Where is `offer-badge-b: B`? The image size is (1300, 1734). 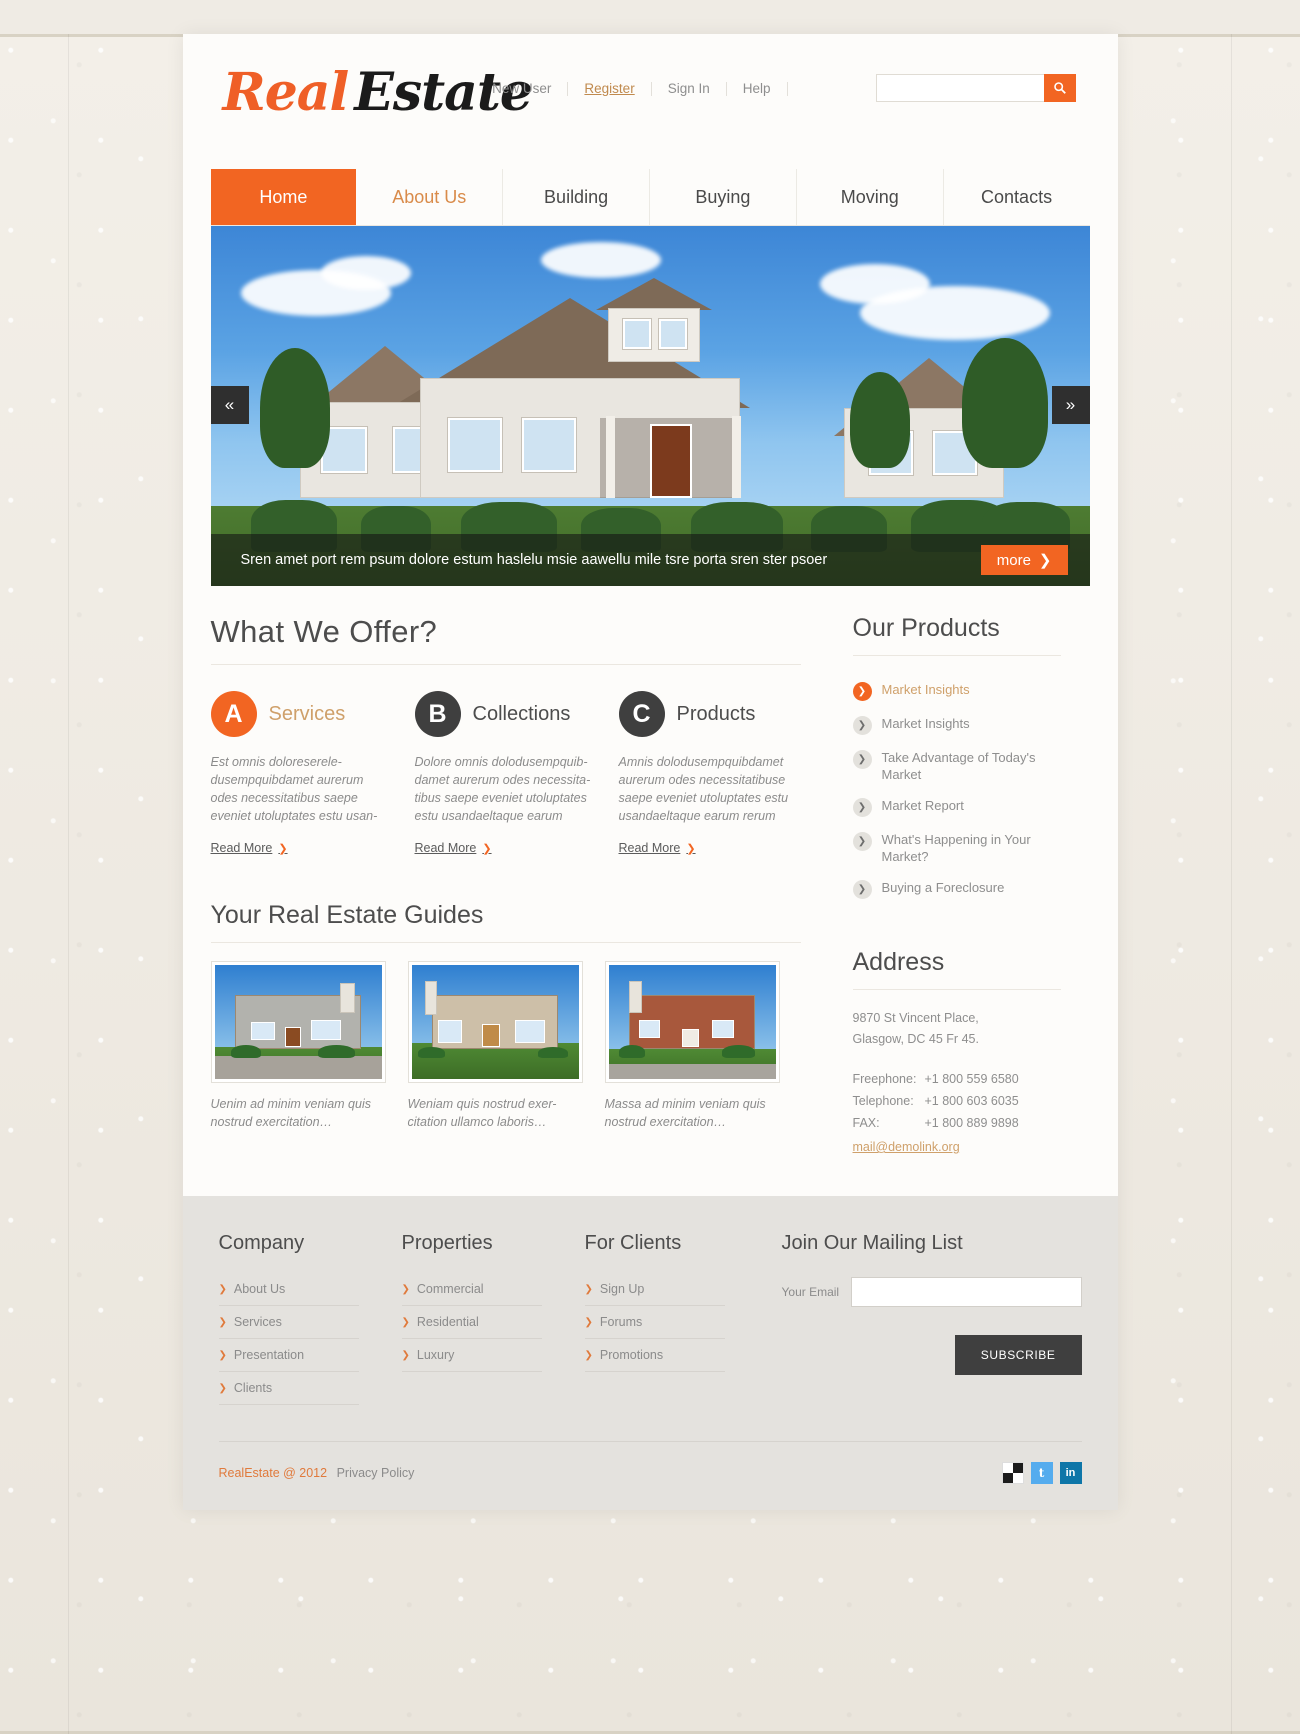
offer-badge-b: B is located at coordinates (437, 714).